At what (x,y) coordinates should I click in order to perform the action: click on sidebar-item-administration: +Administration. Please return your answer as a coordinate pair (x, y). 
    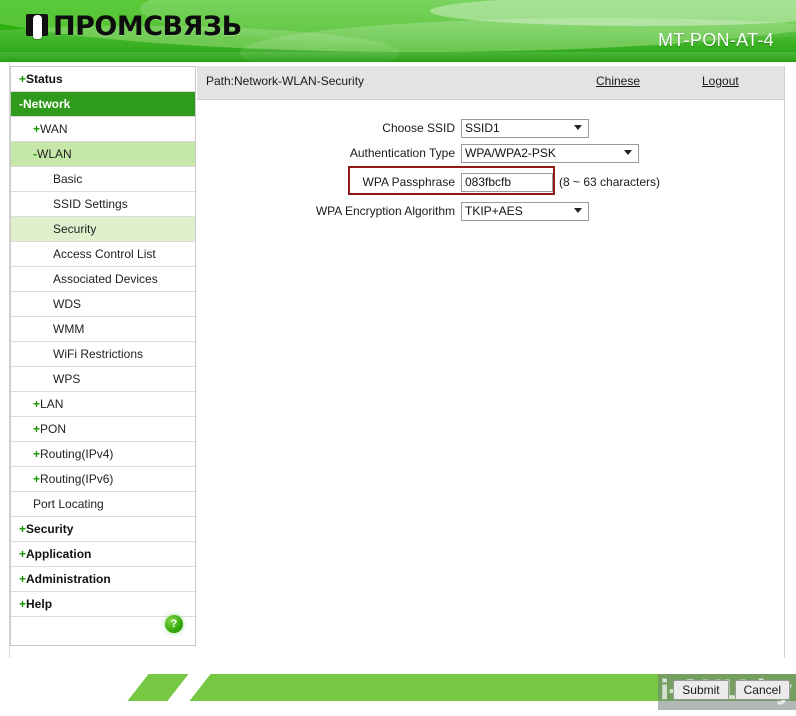
    Looking at the image, I should click on (103, 579).